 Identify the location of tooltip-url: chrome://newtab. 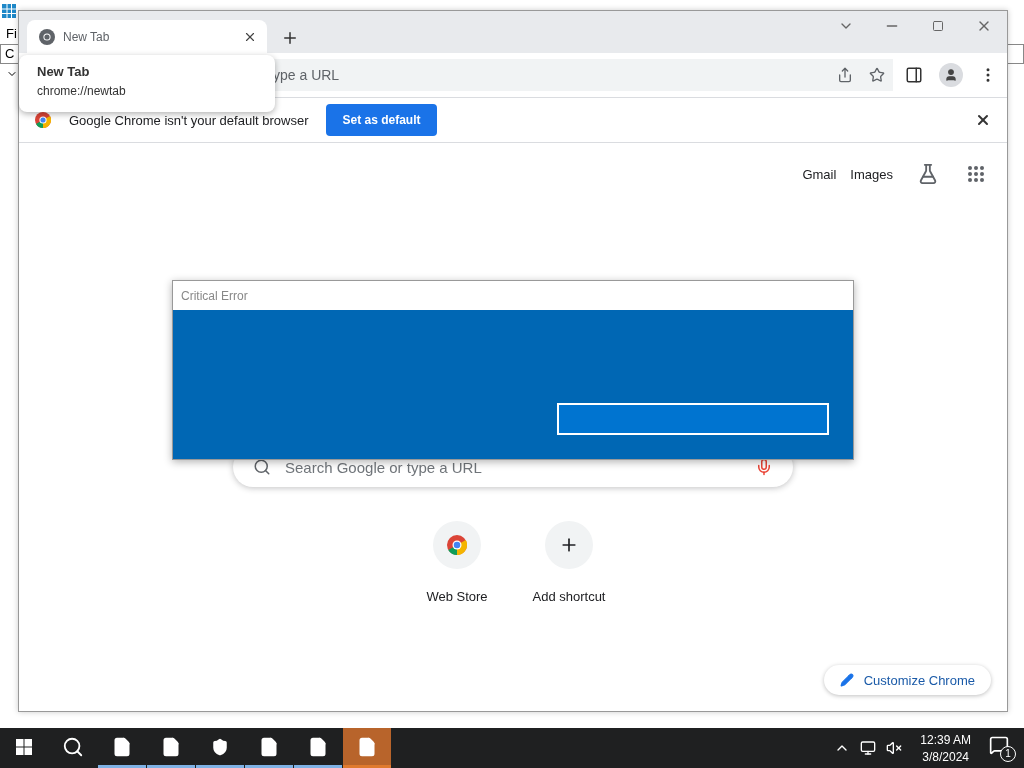
(82, 91).